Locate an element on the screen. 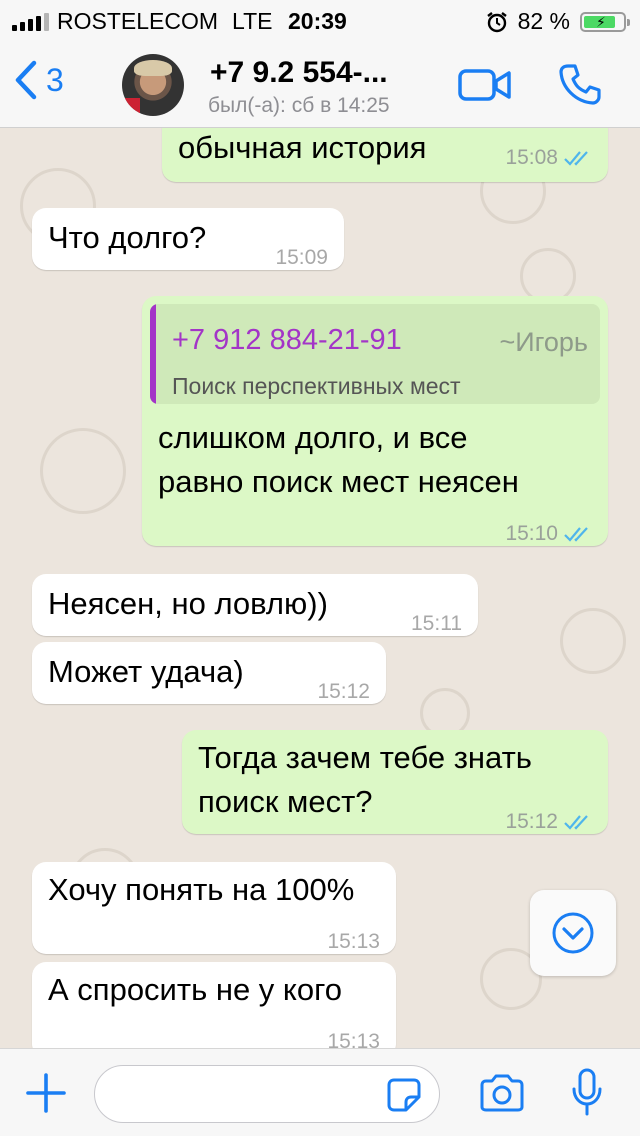 The height and width of the screenshot is (1136, 640). incoming-message: Что долго? 15:09 is located at coordinates (188, 239).